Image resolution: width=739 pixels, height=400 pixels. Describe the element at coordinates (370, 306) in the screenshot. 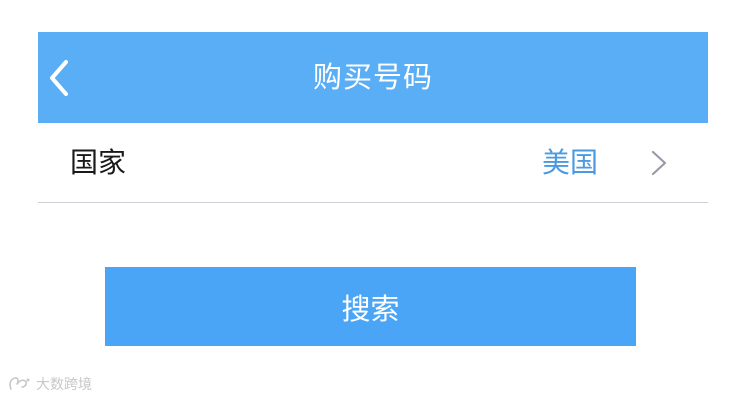

I see `search-button: 搜索` at that location.